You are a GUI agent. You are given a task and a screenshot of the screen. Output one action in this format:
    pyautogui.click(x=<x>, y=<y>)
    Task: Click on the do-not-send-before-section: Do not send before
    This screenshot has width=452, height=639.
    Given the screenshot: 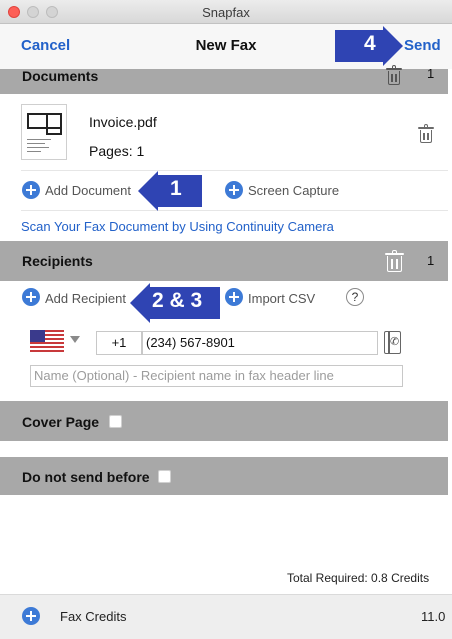 What is the action you would take?
    pyautogui.click(x=224, y=476)
    